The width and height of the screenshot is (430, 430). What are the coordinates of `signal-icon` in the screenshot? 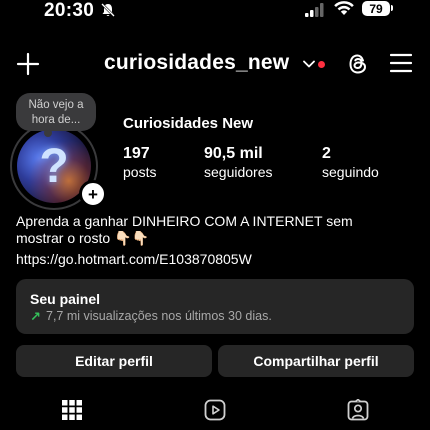 It's located at (314, 10).